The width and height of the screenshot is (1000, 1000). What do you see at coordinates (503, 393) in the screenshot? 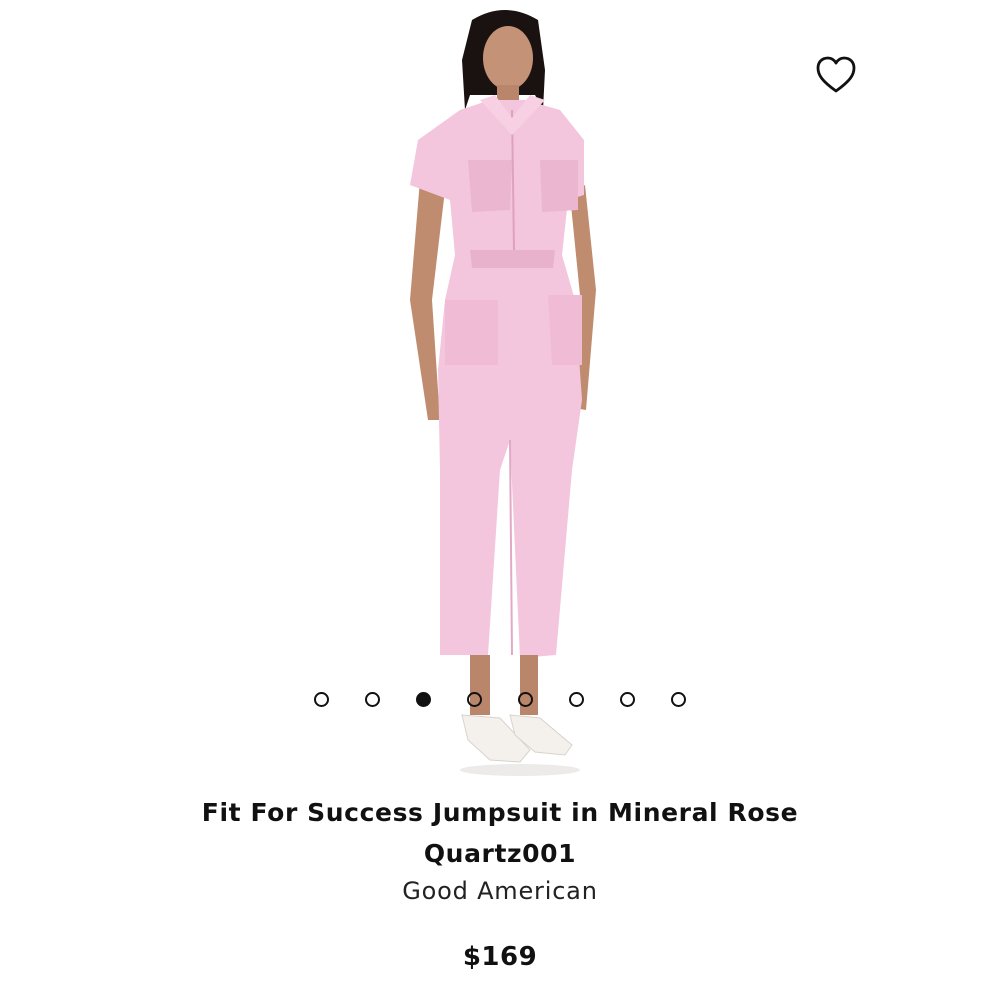
I see `model-in-pink-jumpsuit-photo` at bounding box center [503, 393].